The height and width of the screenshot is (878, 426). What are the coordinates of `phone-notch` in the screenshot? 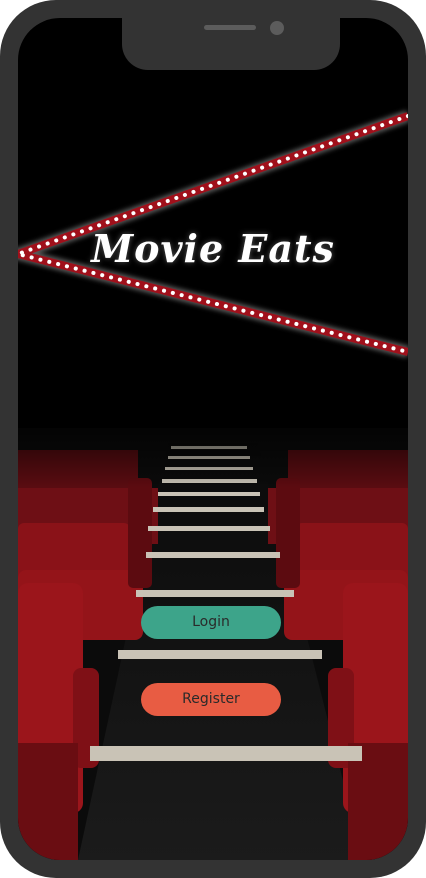 It's located at (231, 44).